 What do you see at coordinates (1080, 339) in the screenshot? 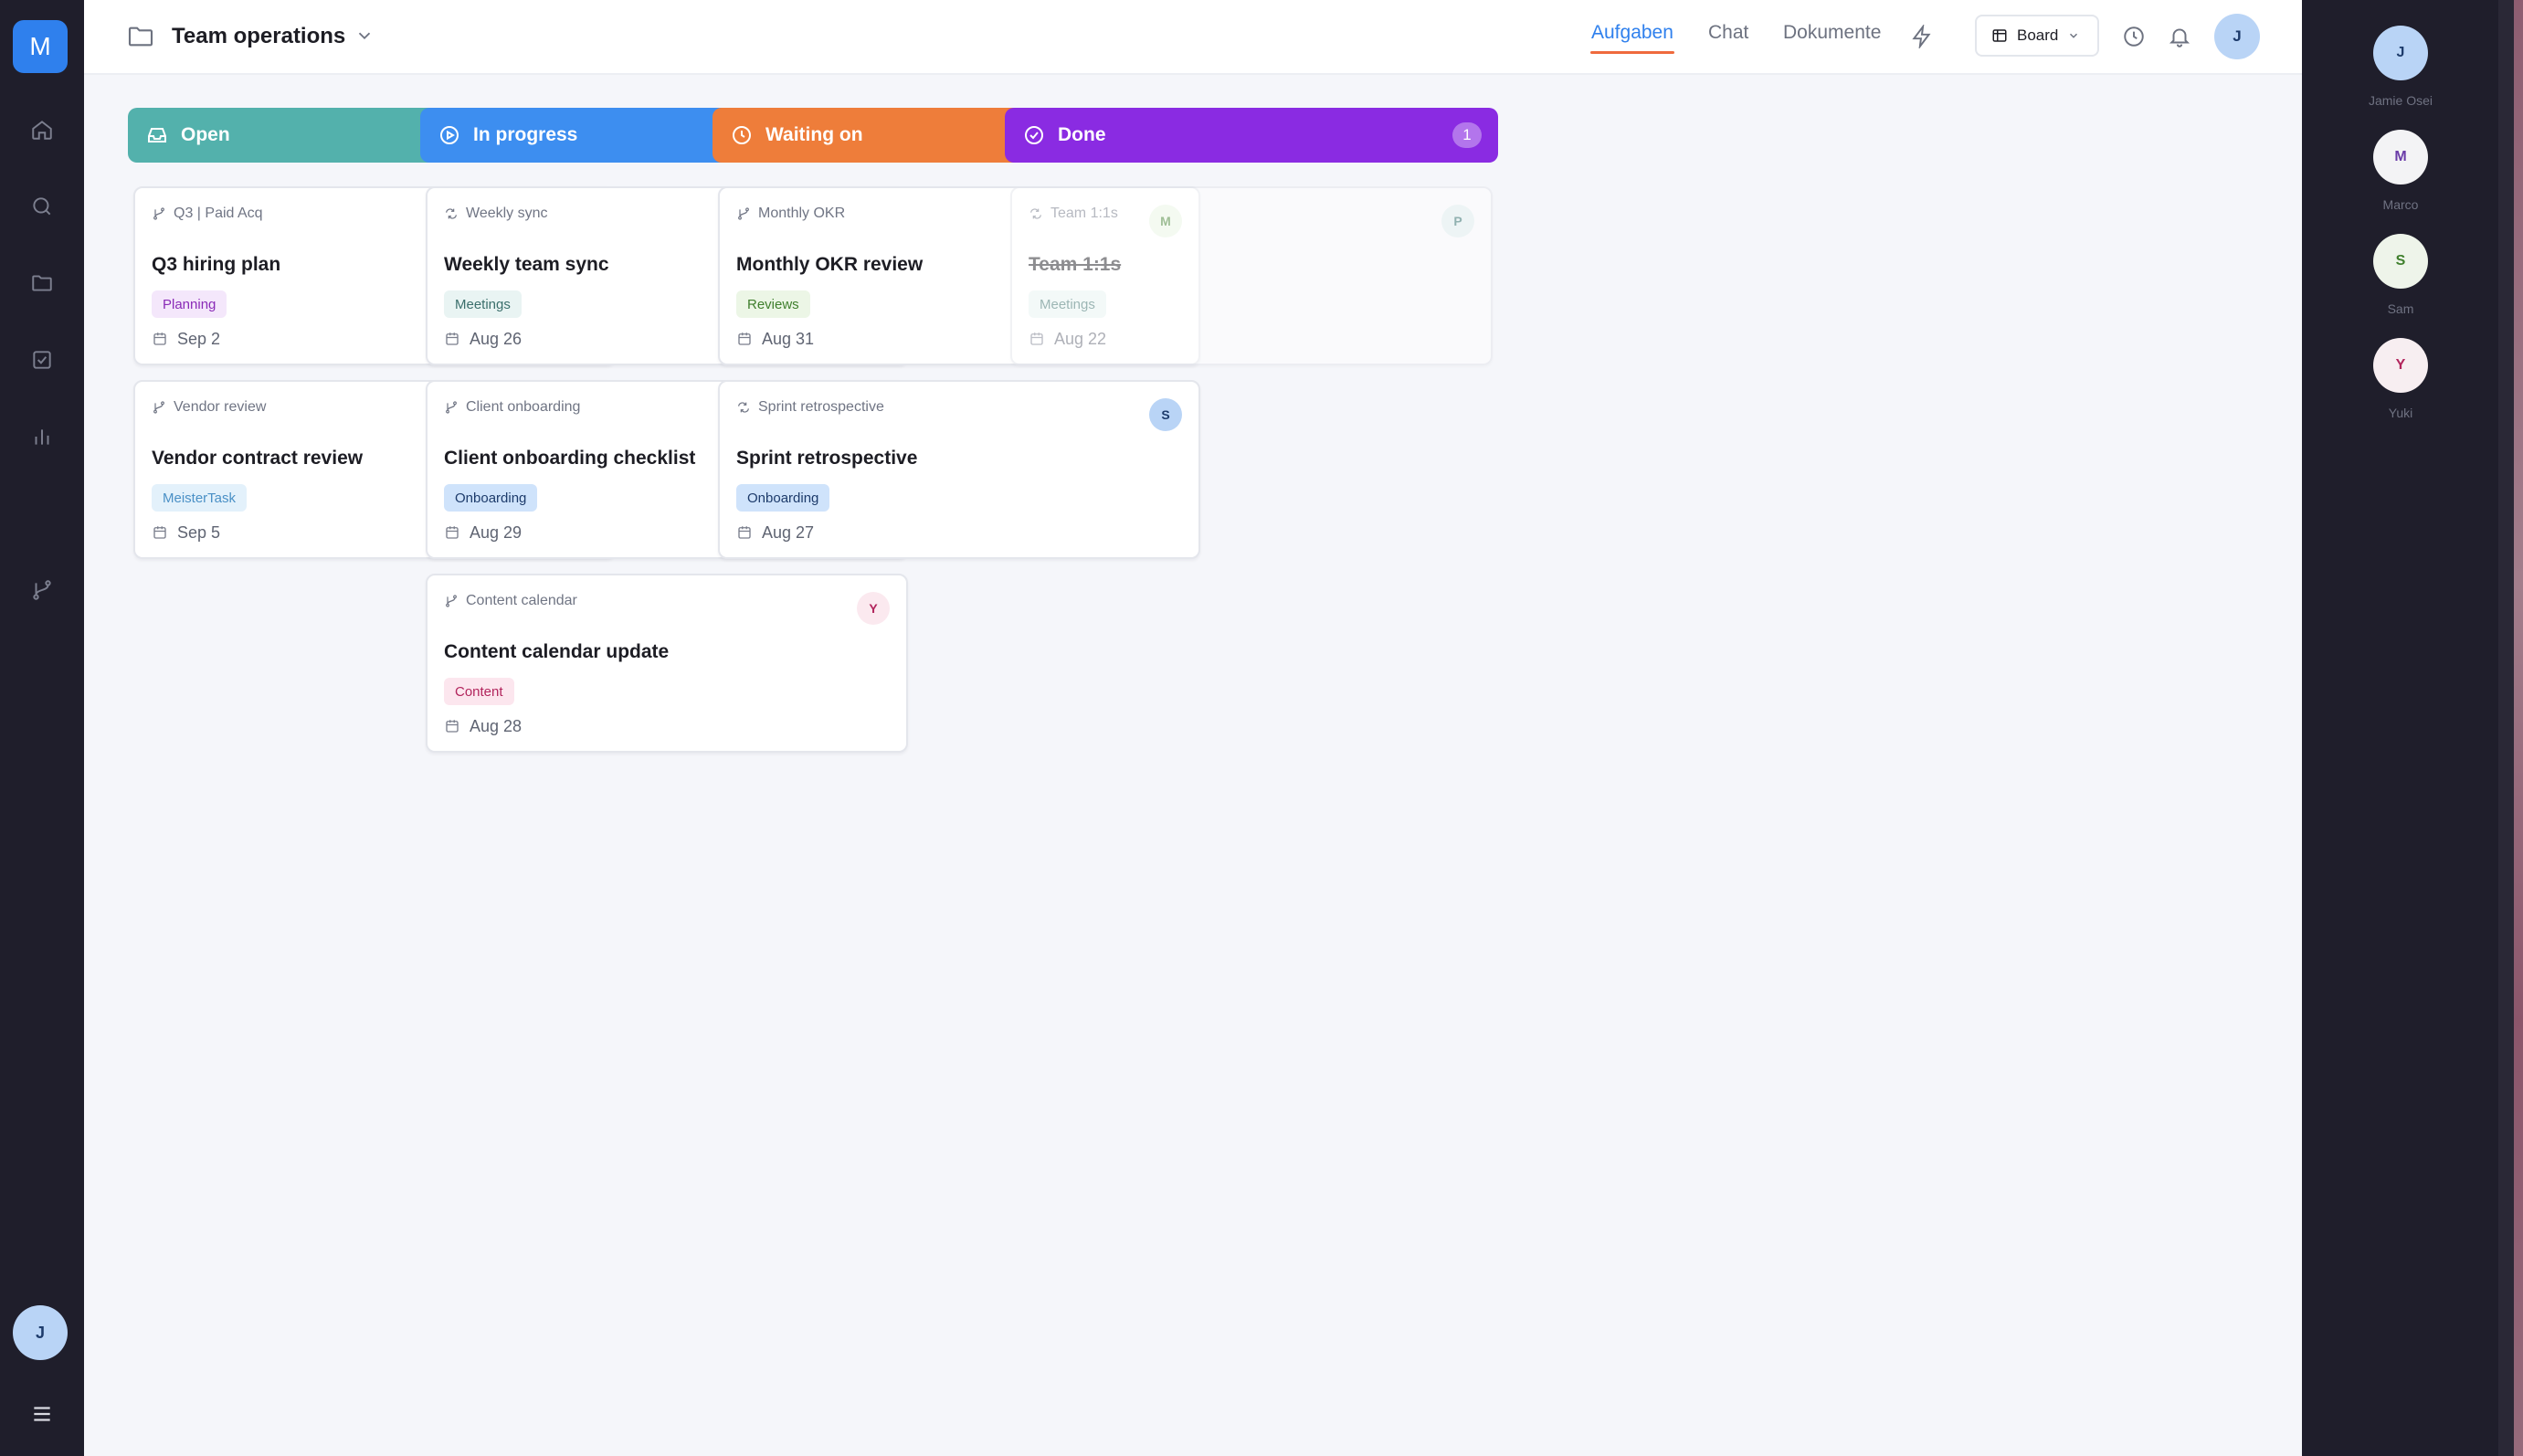
I see `card-due-date-label: Aug 22` at bounding box center [1080, 339].